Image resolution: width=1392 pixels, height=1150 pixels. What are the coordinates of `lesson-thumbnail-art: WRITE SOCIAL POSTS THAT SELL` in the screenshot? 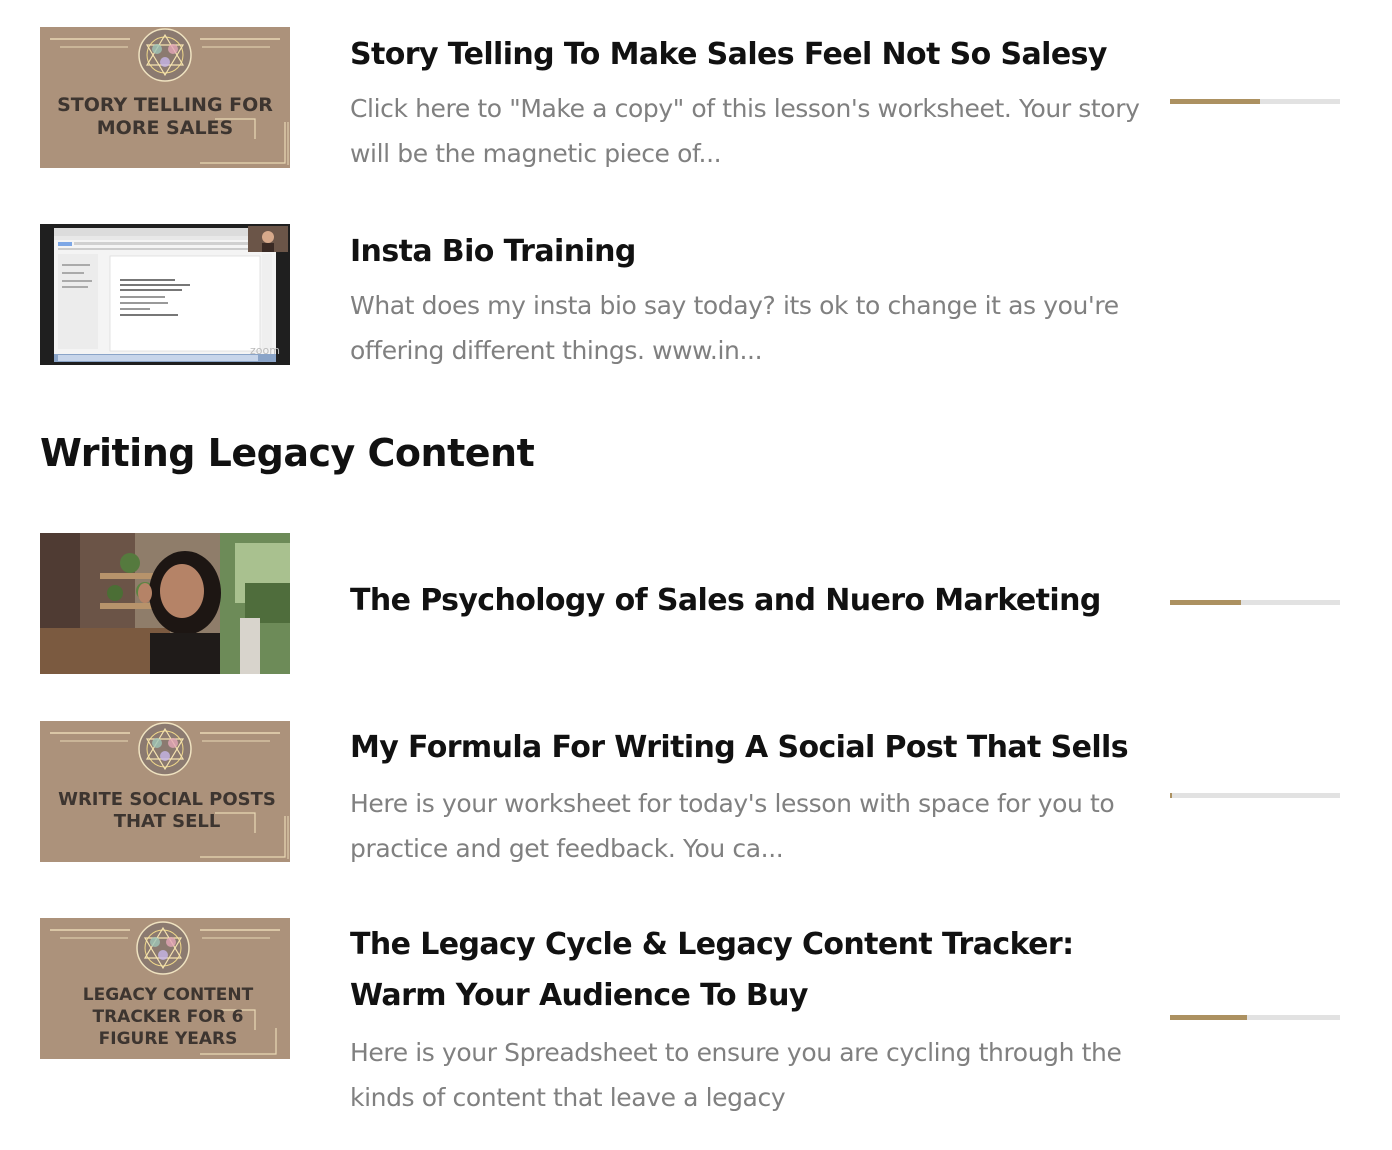 It's located at (165, 791).